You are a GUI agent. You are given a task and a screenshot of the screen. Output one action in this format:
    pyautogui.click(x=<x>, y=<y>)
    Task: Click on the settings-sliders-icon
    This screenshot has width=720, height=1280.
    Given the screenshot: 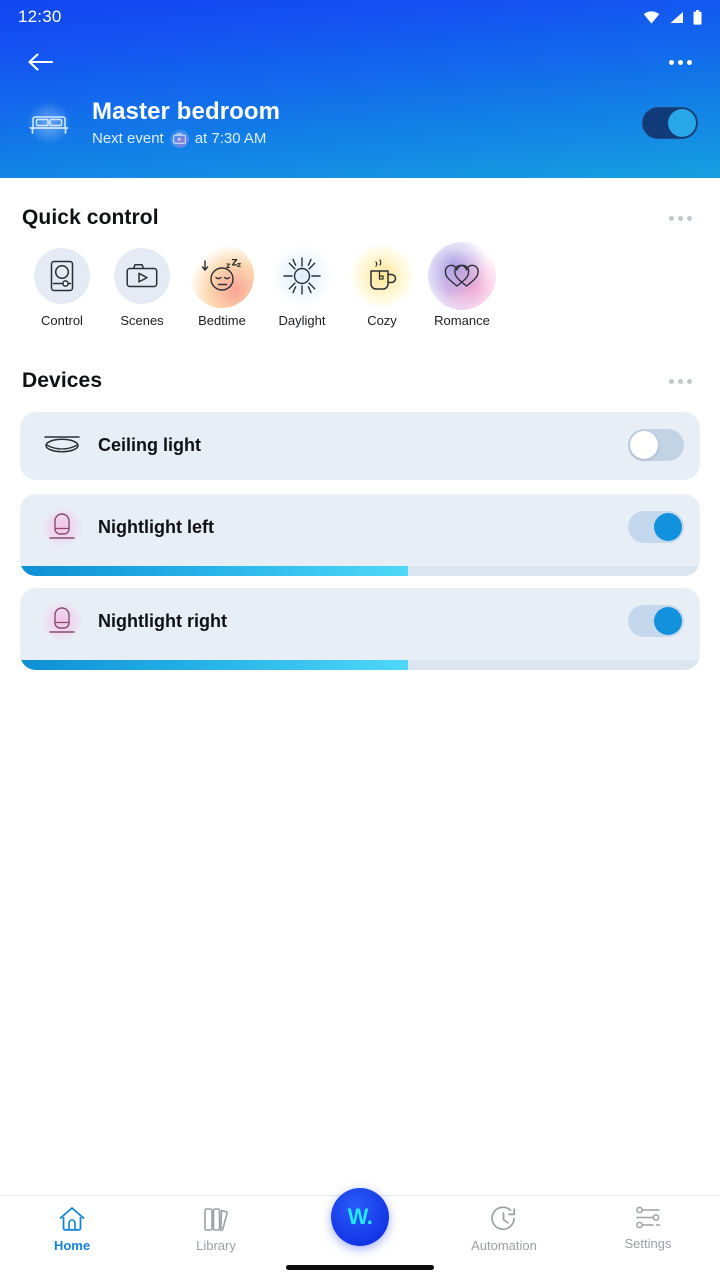 What is the action you would take?
    pyautogui.click(x=648, y=1217)
    